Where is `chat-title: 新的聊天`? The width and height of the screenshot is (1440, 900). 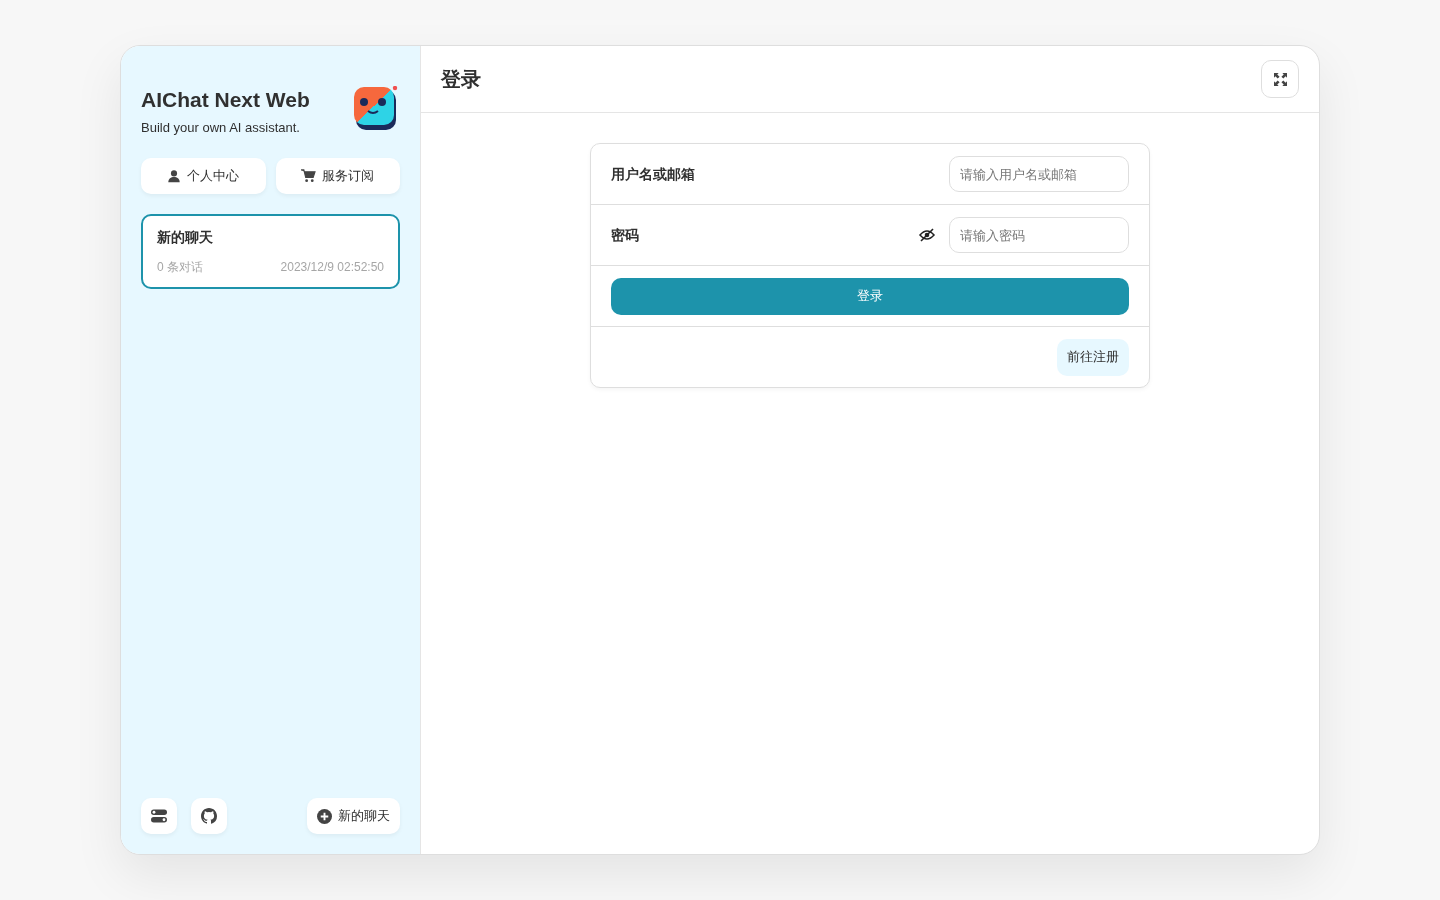
chat-title: 新的聊天 is located at coordinates (185, 237).